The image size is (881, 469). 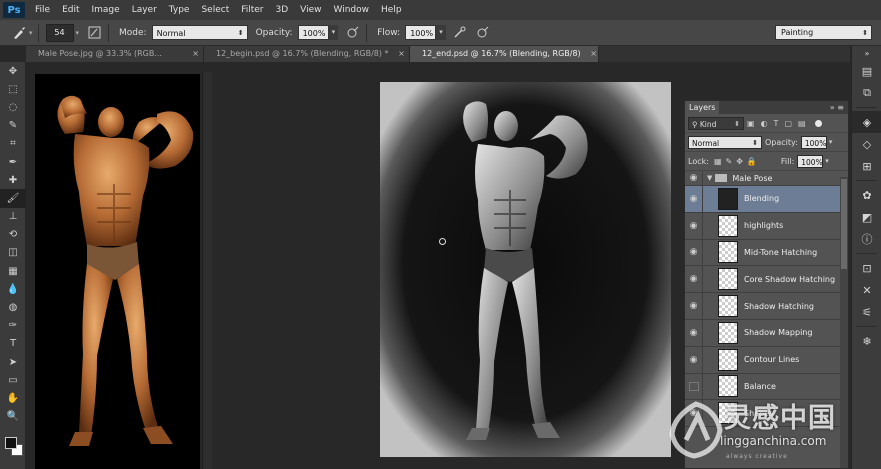 I want to click on marquee-tool-icon: ⬚, so click(x=13, y=89).